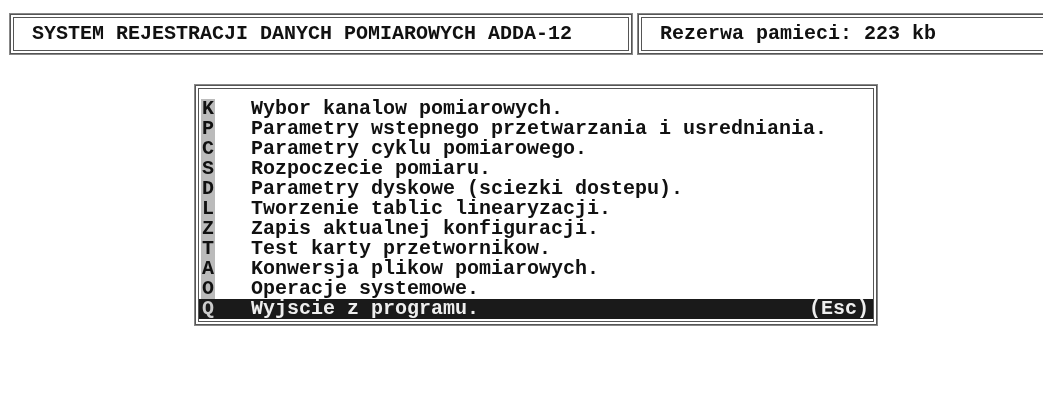 The width and height of the screenshot is (1043, 407). I want to click on hotkey-letter: K, so click(208, 109).